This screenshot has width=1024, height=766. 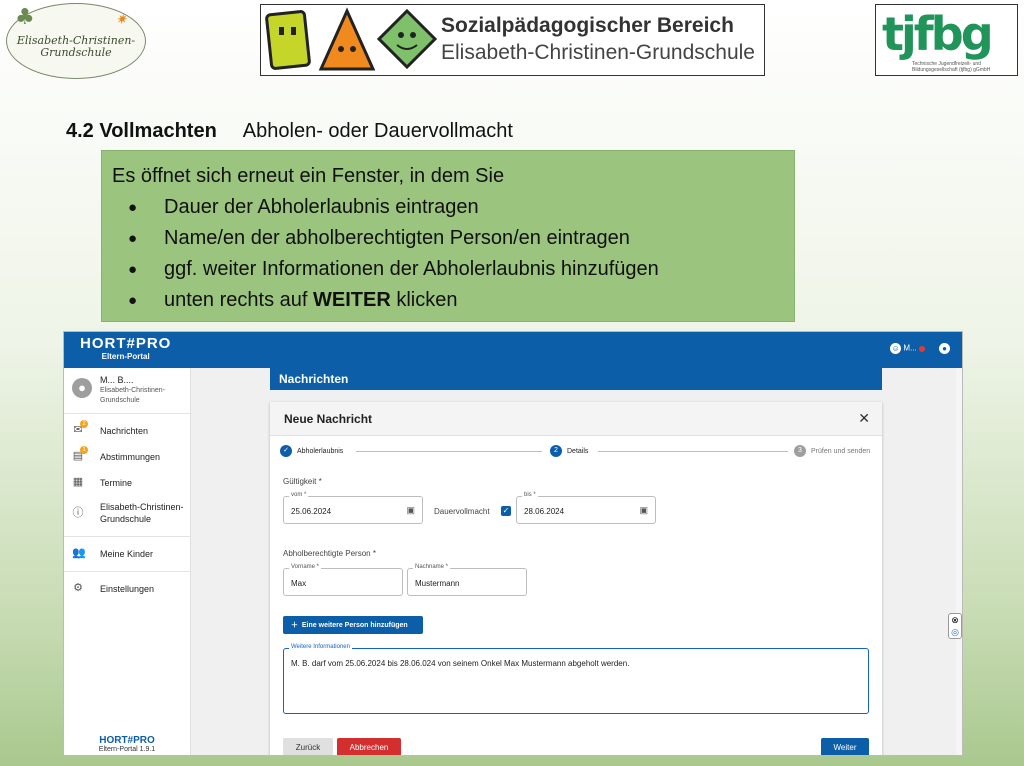 I want to click on heading-subtitle: Abholen- oder Dauervollmacht, so click(x=377, y=131).